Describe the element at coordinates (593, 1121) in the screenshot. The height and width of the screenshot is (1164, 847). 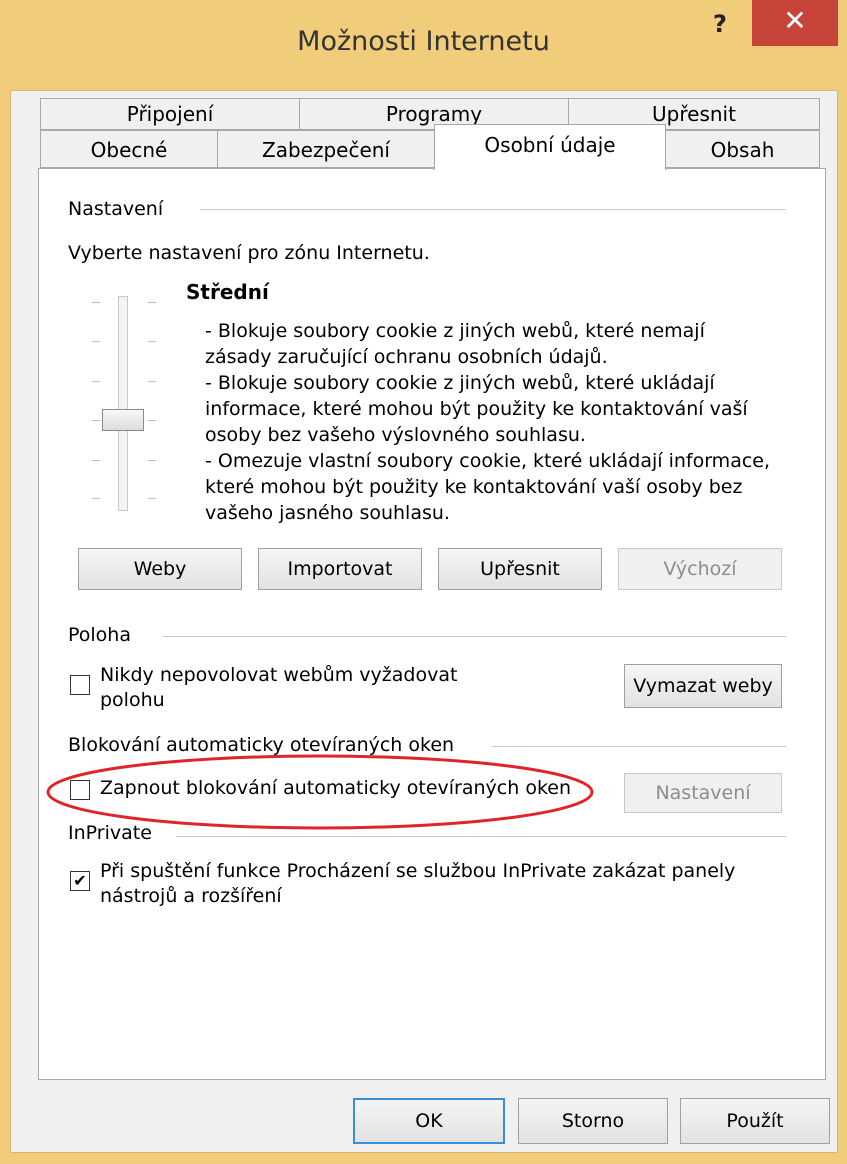
I see `cancel-button: Storno` at that location.